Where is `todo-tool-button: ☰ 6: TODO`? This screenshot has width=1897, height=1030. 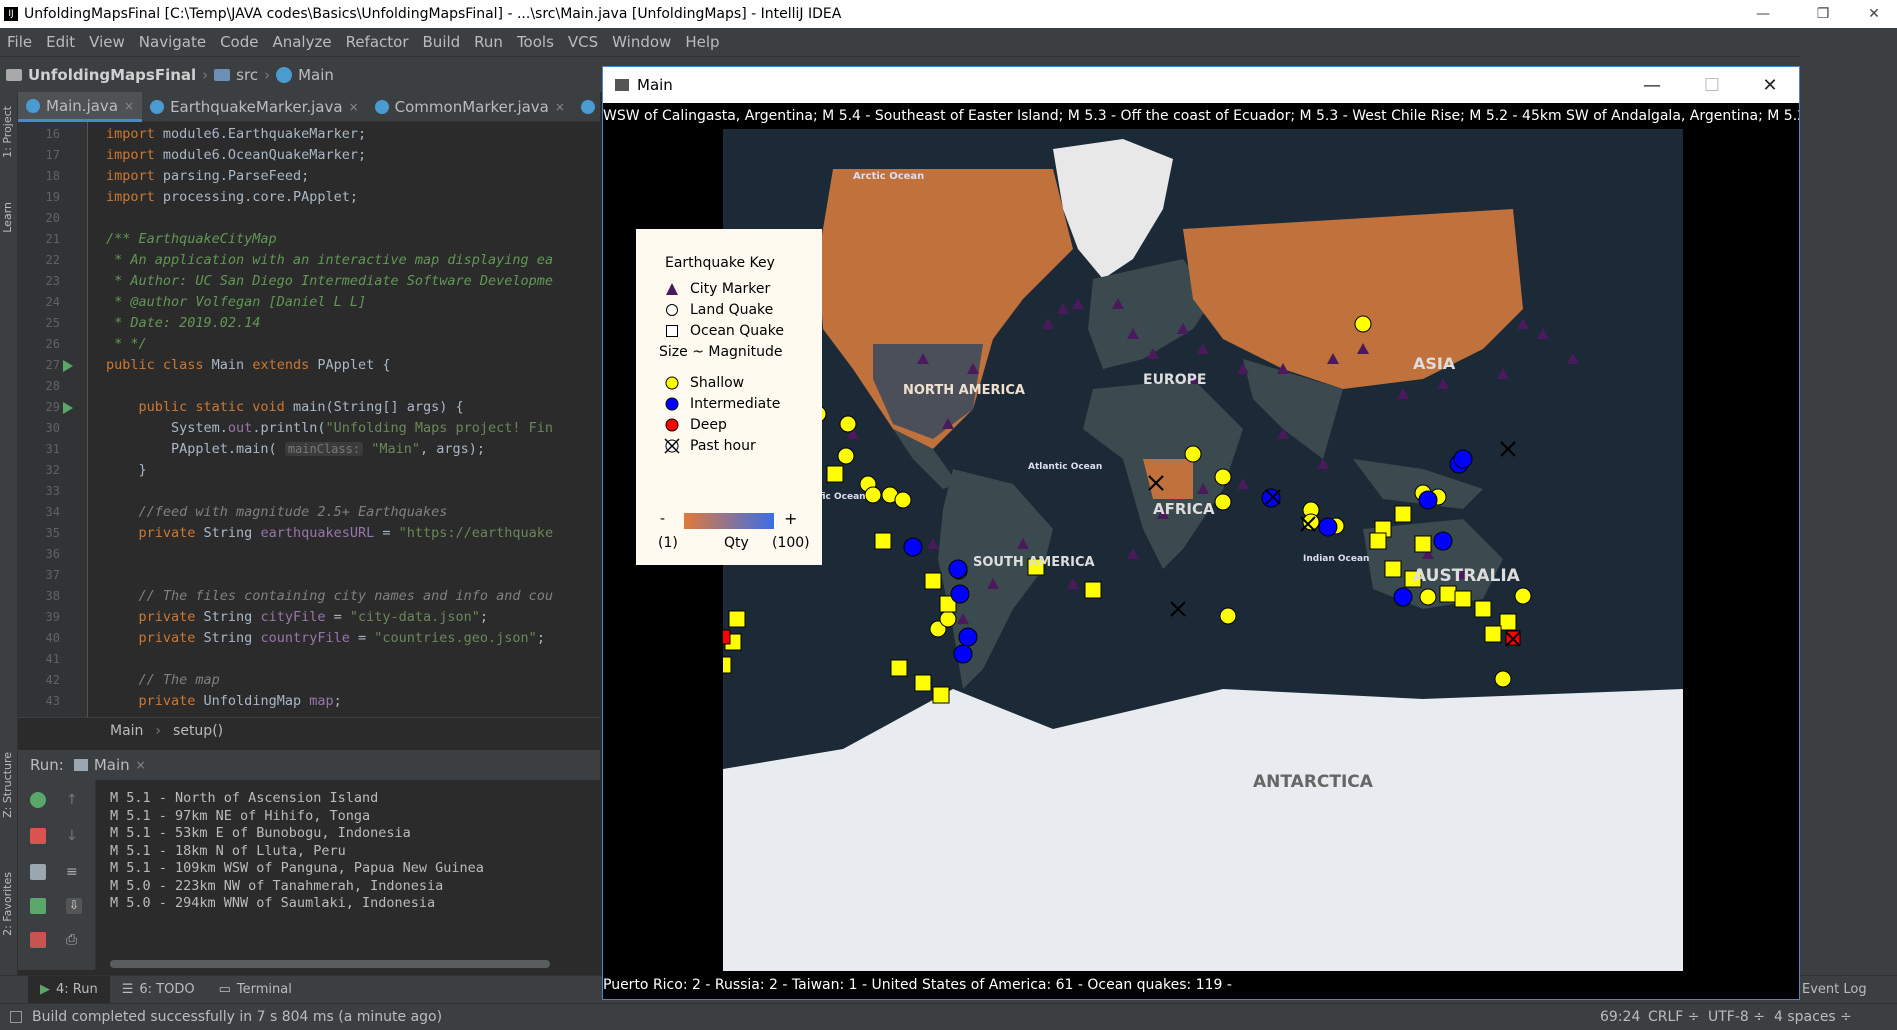 todo-tool-button: ☰ 6: TODO is located at coordinates (158, 990).